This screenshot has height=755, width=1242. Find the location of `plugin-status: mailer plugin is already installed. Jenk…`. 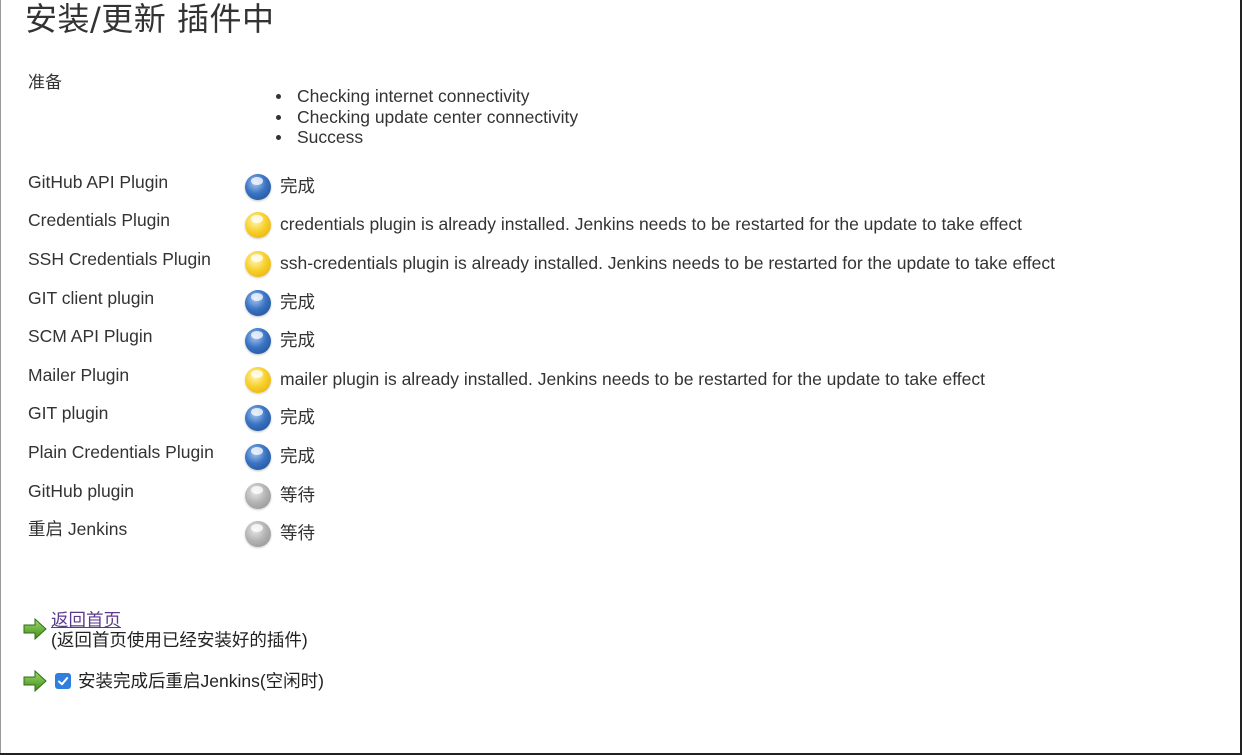

plugin-status: mailer plugin is already installed. Jenk… is located at coordinates (632, 379).